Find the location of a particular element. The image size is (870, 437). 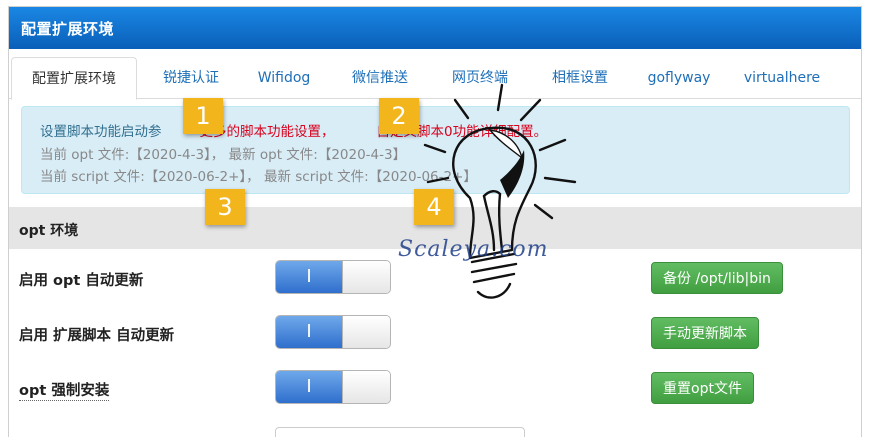

tab-virtualhere: virtualhere is located at coordinates (782, 78).